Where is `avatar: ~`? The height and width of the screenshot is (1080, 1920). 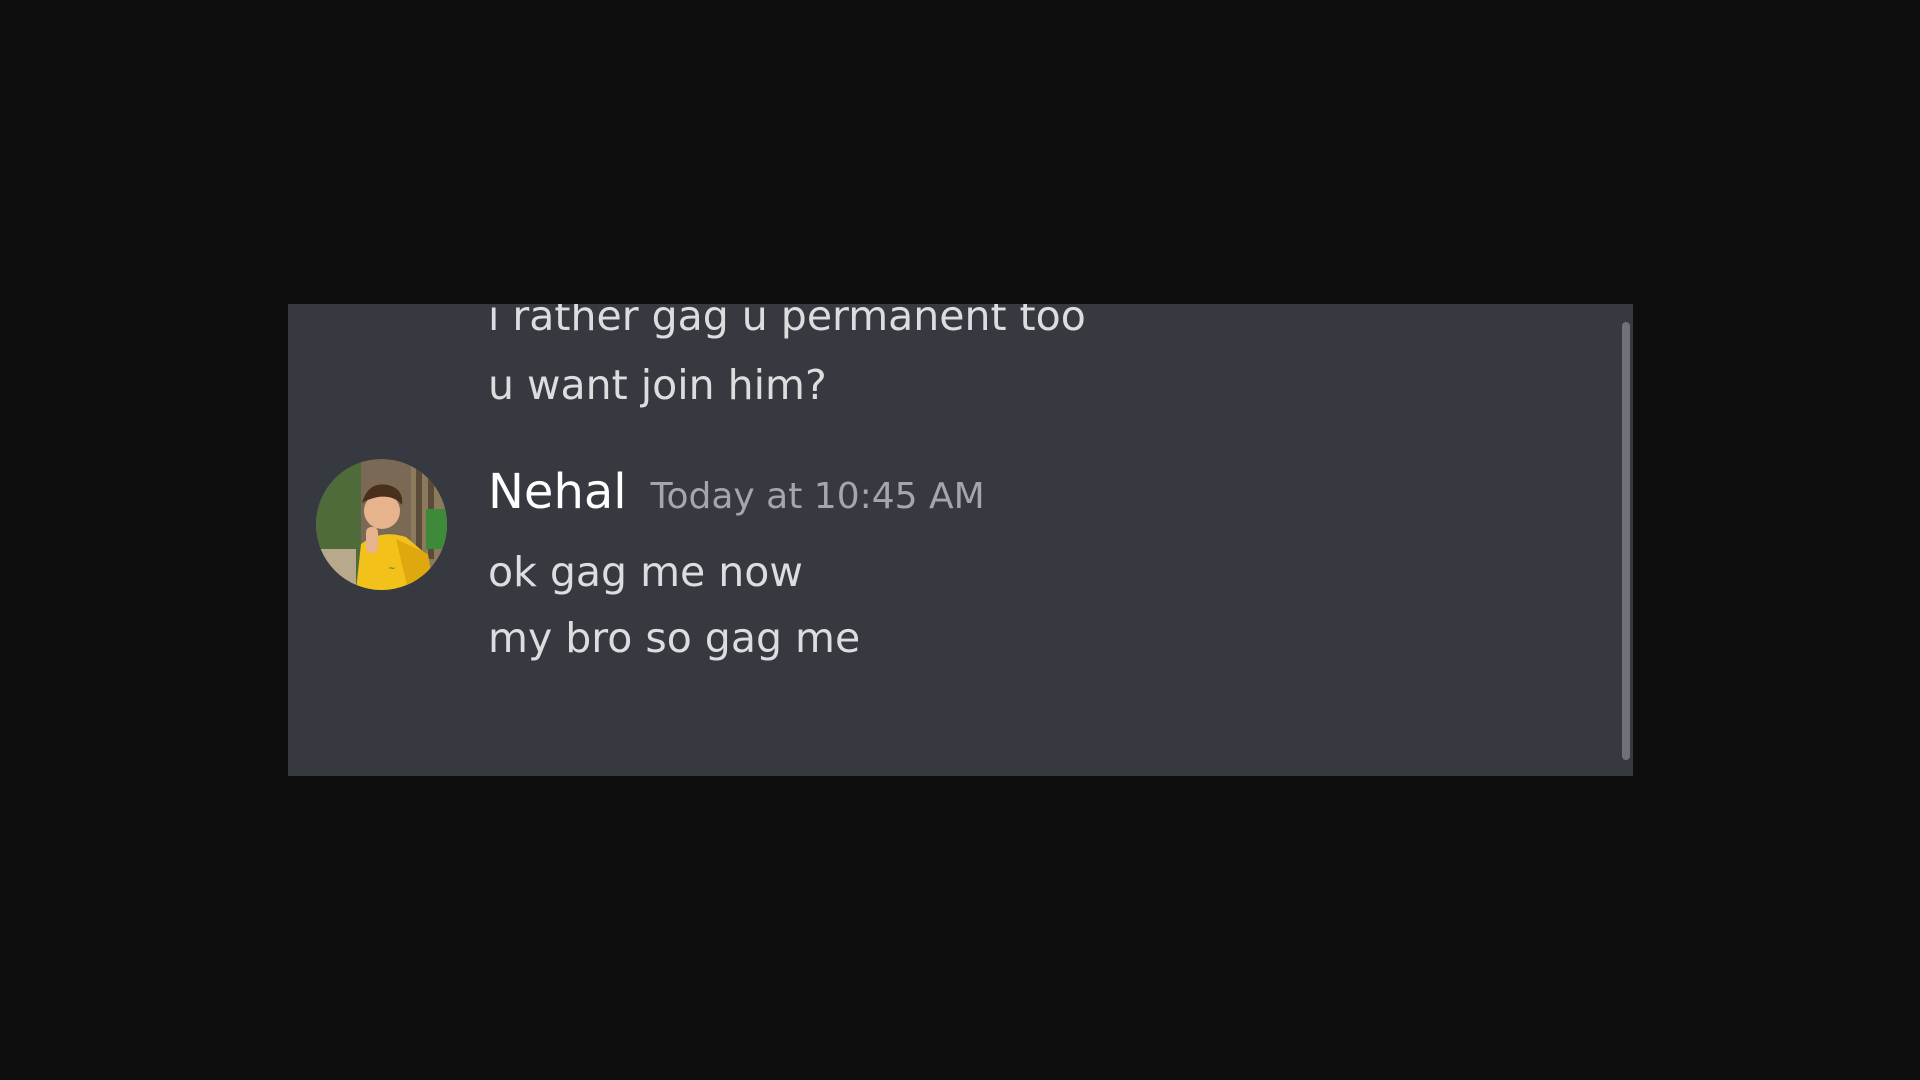 avatar: ~ is located at coordinates (381, 524).